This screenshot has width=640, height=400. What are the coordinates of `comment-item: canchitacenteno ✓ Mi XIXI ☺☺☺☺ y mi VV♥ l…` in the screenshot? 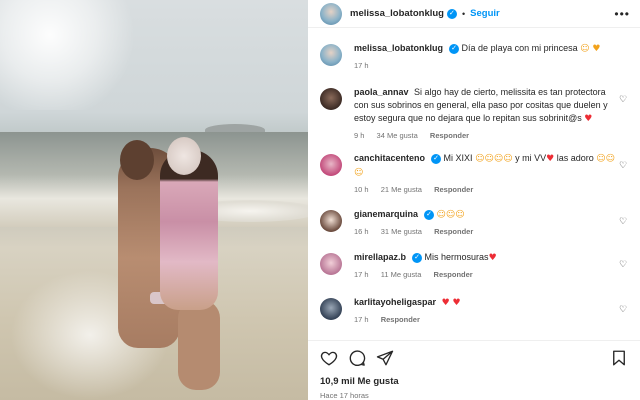 It's located at (476, 174).